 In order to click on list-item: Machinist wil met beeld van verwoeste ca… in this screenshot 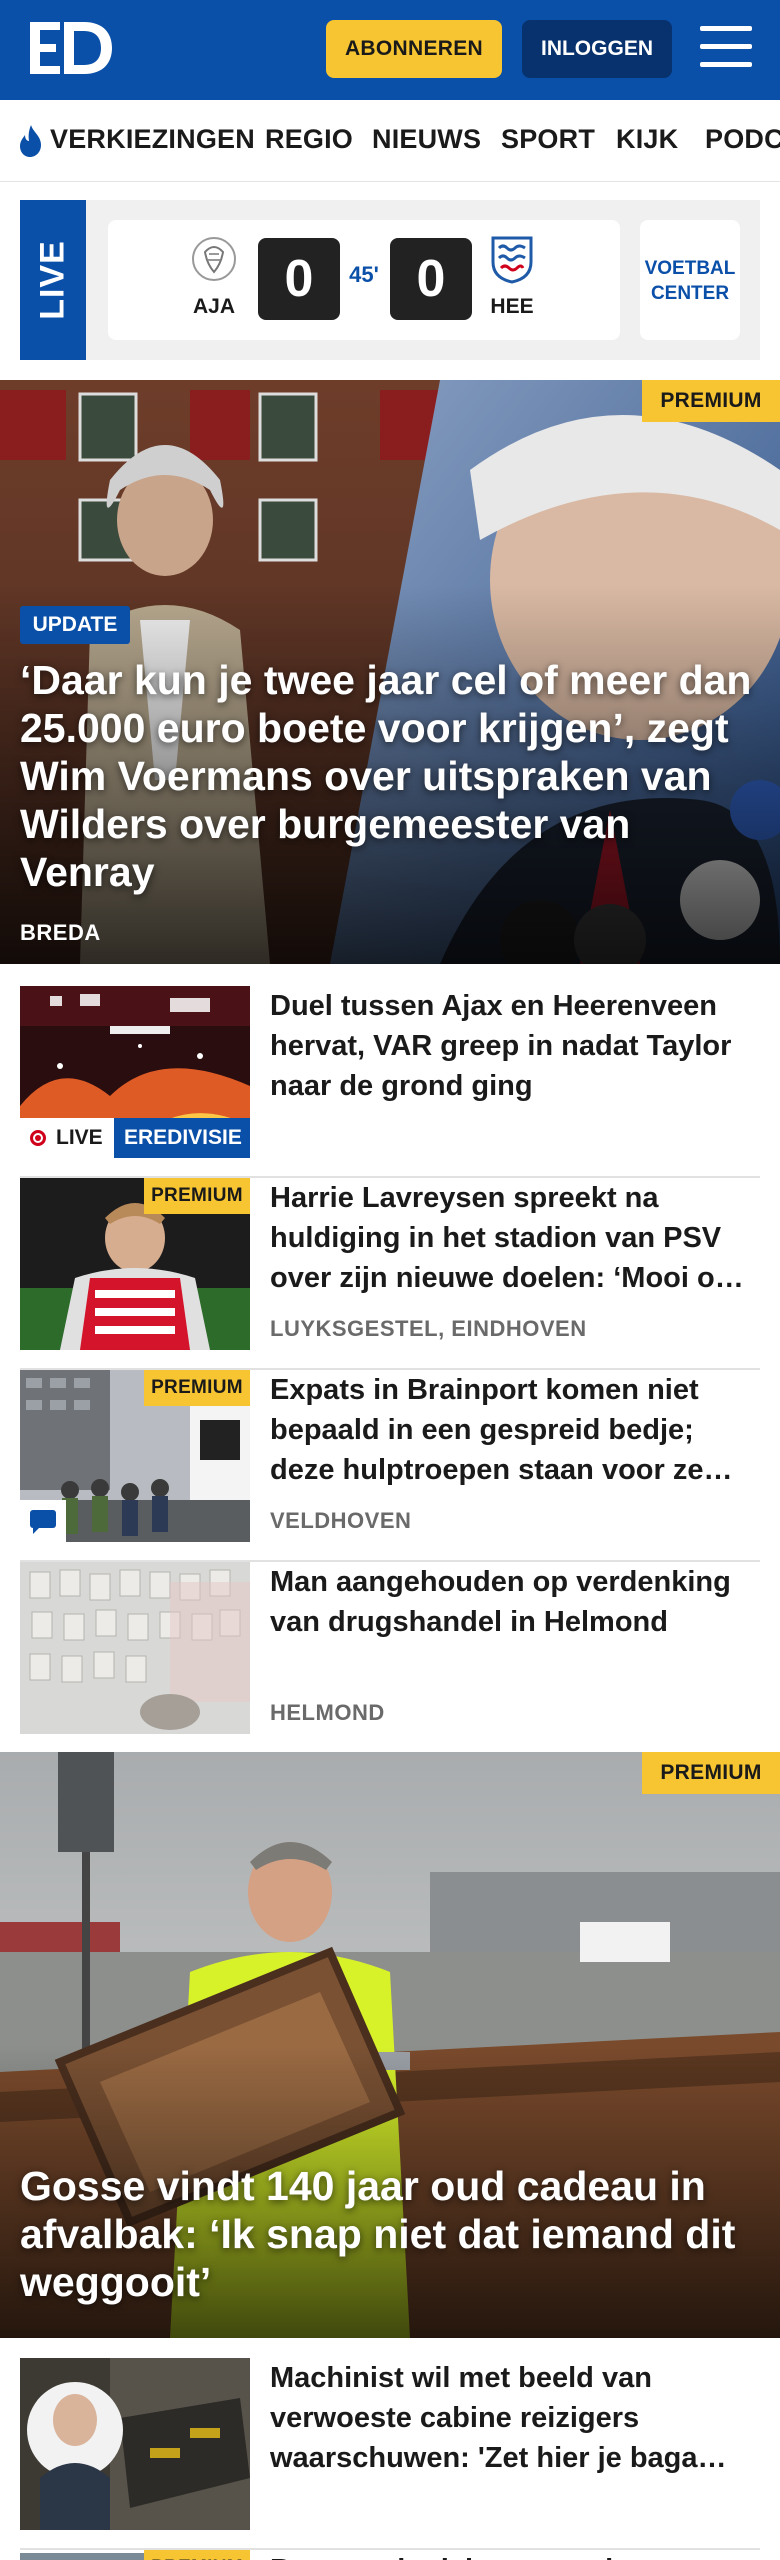, I will do `click(390, 2454)`.